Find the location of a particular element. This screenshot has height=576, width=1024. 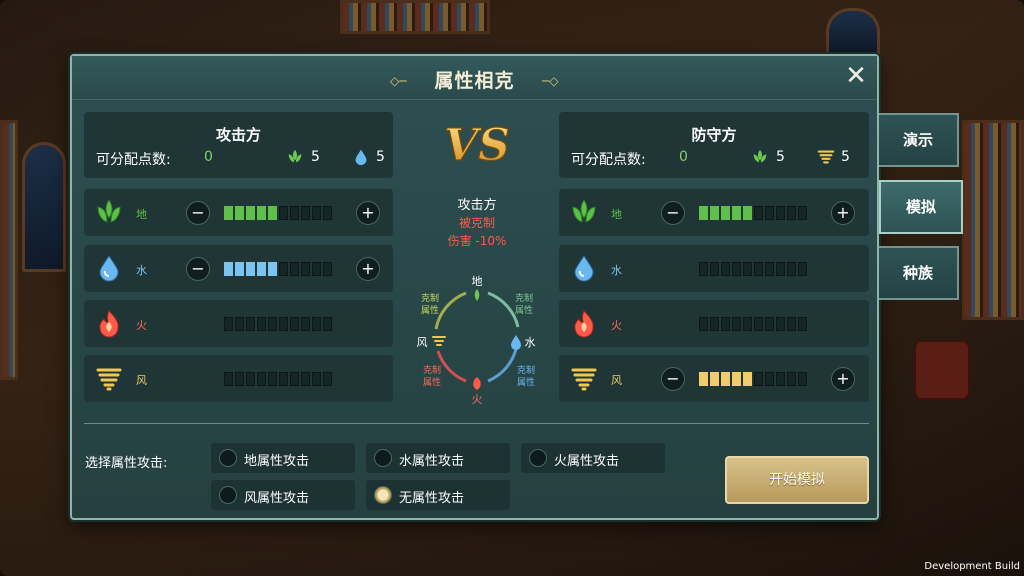

attacker-water-label: 水 is located at coordinates (141, 270).